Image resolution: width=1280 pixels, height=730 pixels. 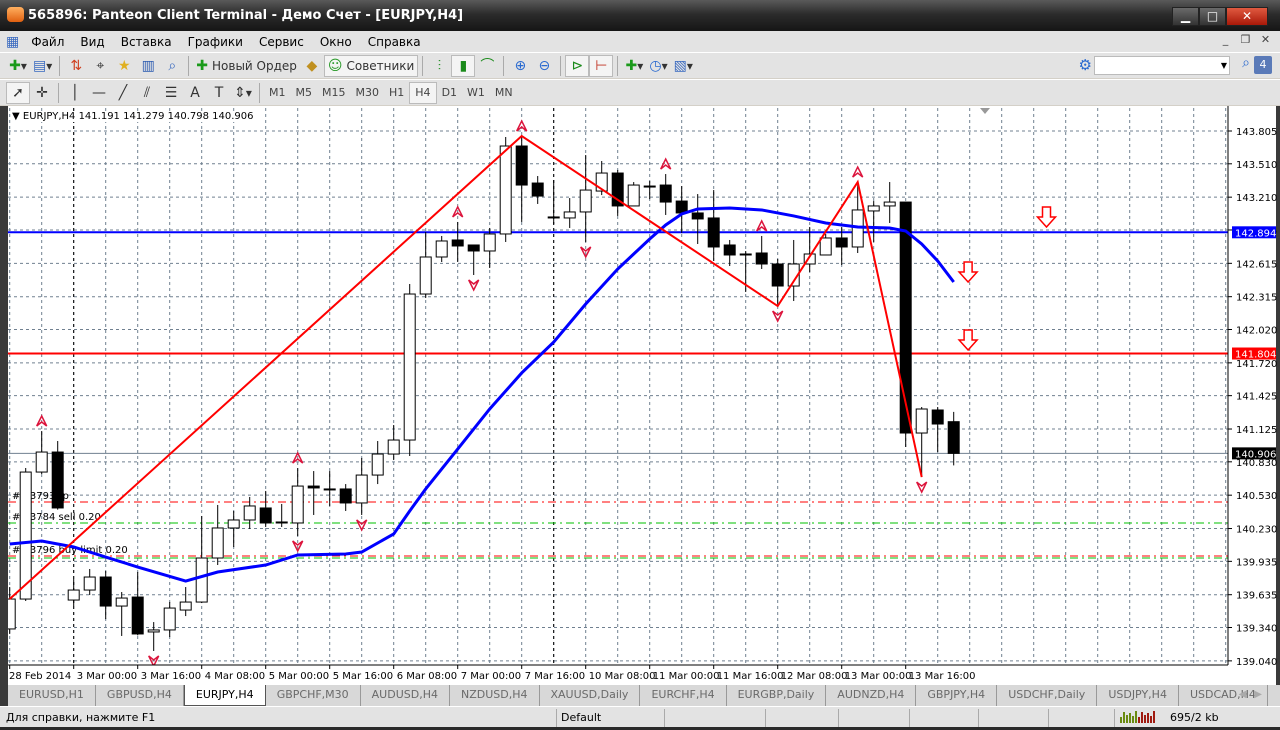 I want to click on crosshair-tool: ✛, so click(x=42, y=93).